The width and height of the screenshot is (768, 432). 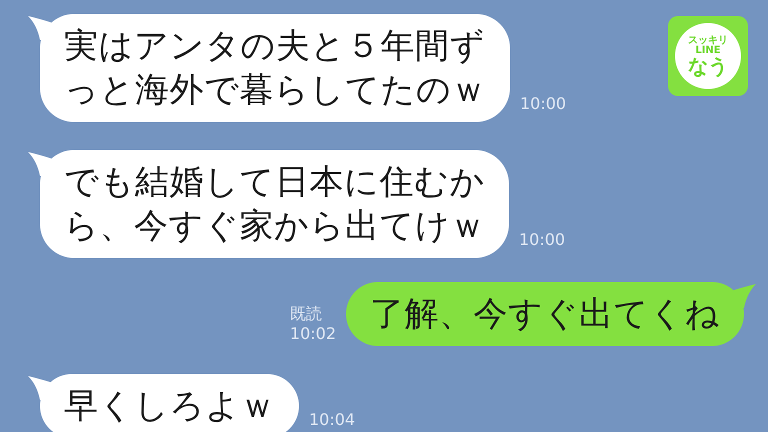 What do you see at coordinates (332, 420) in the screenshot?
I see `message-time: 10:04` at bounding box center [332, 420].